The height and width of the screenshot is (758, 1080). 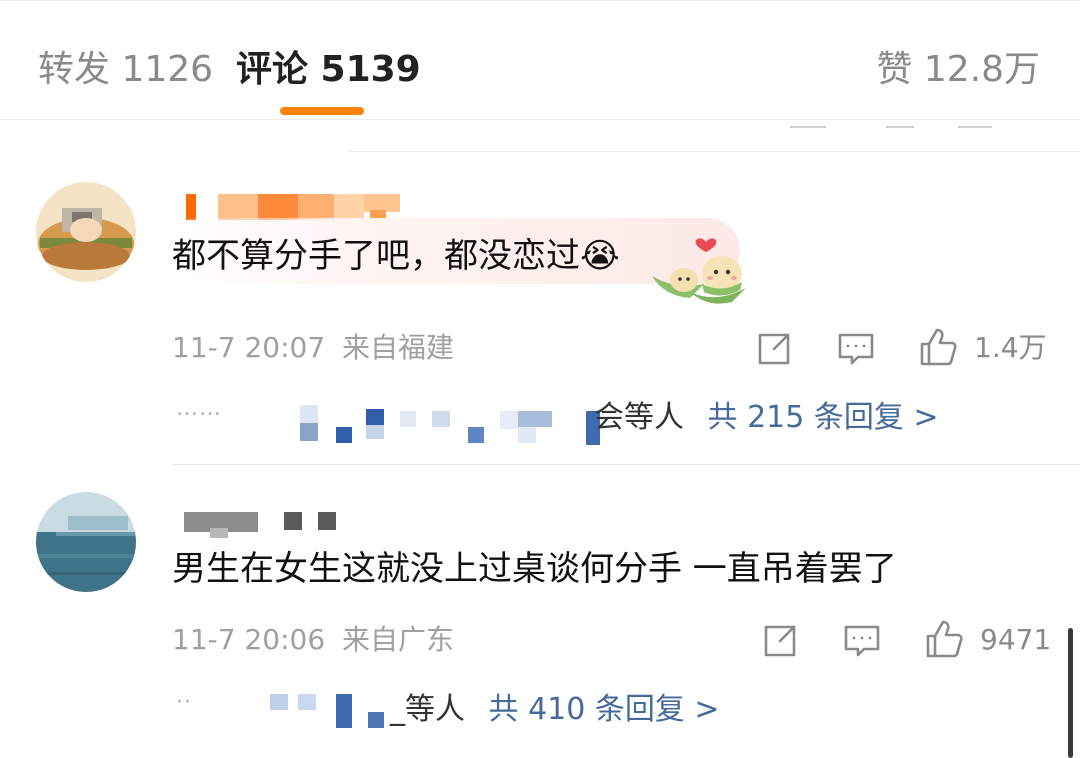 I want to click on reply-avatars-placeholder: ··, so click(x=184, y=702).